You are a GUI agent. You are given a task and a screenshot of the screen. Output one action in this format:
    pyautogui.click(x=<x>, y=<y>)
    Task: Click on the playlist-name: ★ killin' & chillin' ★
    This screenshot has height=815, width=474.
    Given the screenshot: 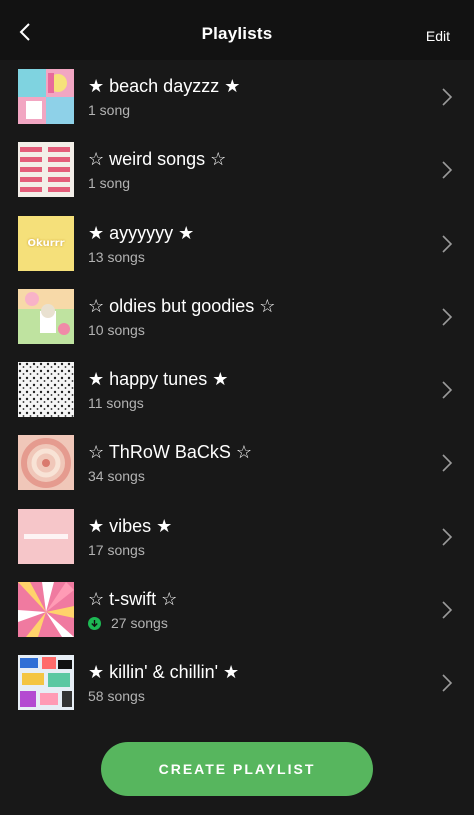 What is the action you would take?
    pyautogui.click(x=164, y=672)
    